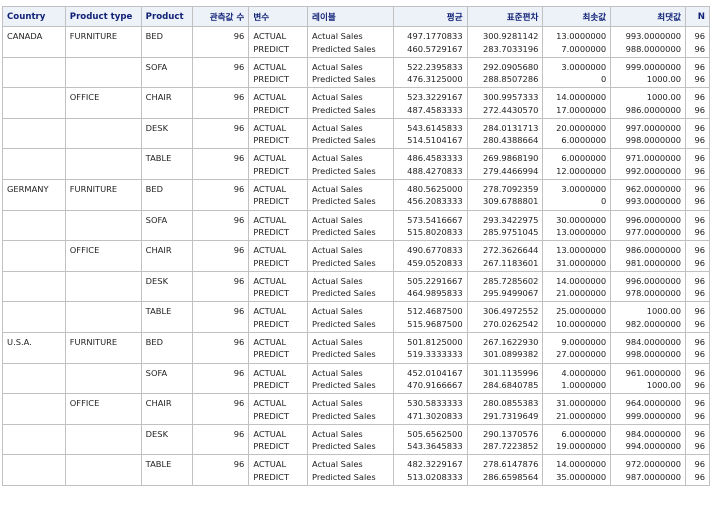  What do you see at coordinates (435, 341) in the screenshot?
I see `mean-cell-value: 501.8125000` at bounding box center [435, 341].